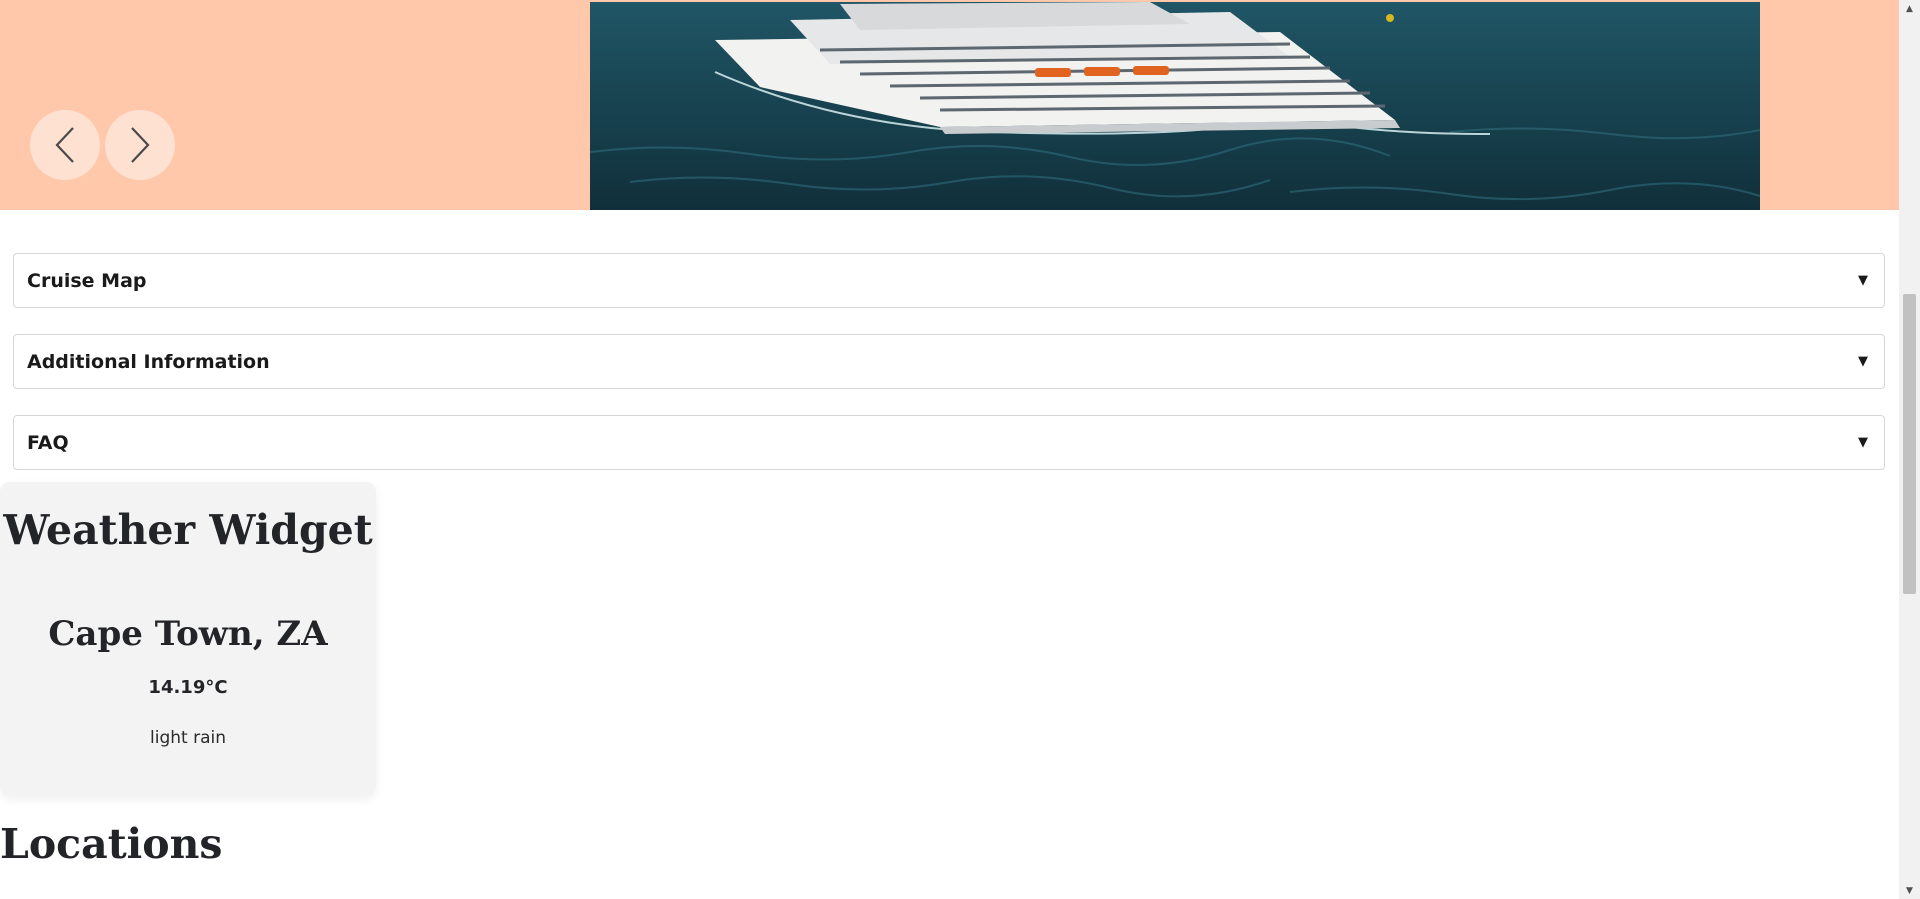  I want to click on locations-heading: Locations, so click(111, 844).